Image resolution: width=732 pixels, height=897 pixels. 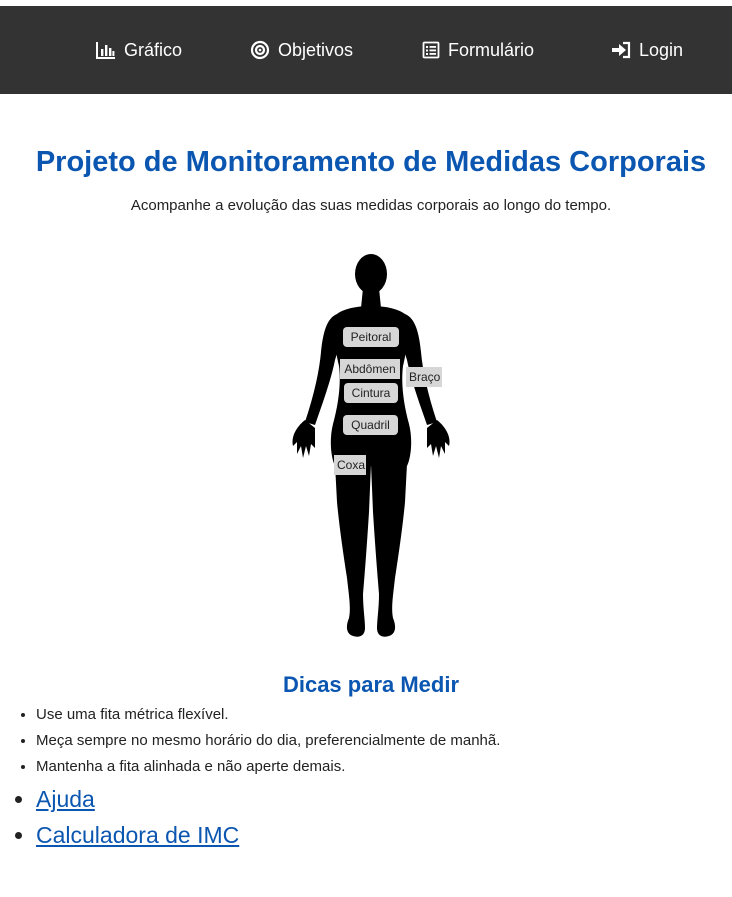 What do you see at coordinates (65, 799) in the screenshot?
I see `help-link: Ajuda` at bounding box center [65, 799].